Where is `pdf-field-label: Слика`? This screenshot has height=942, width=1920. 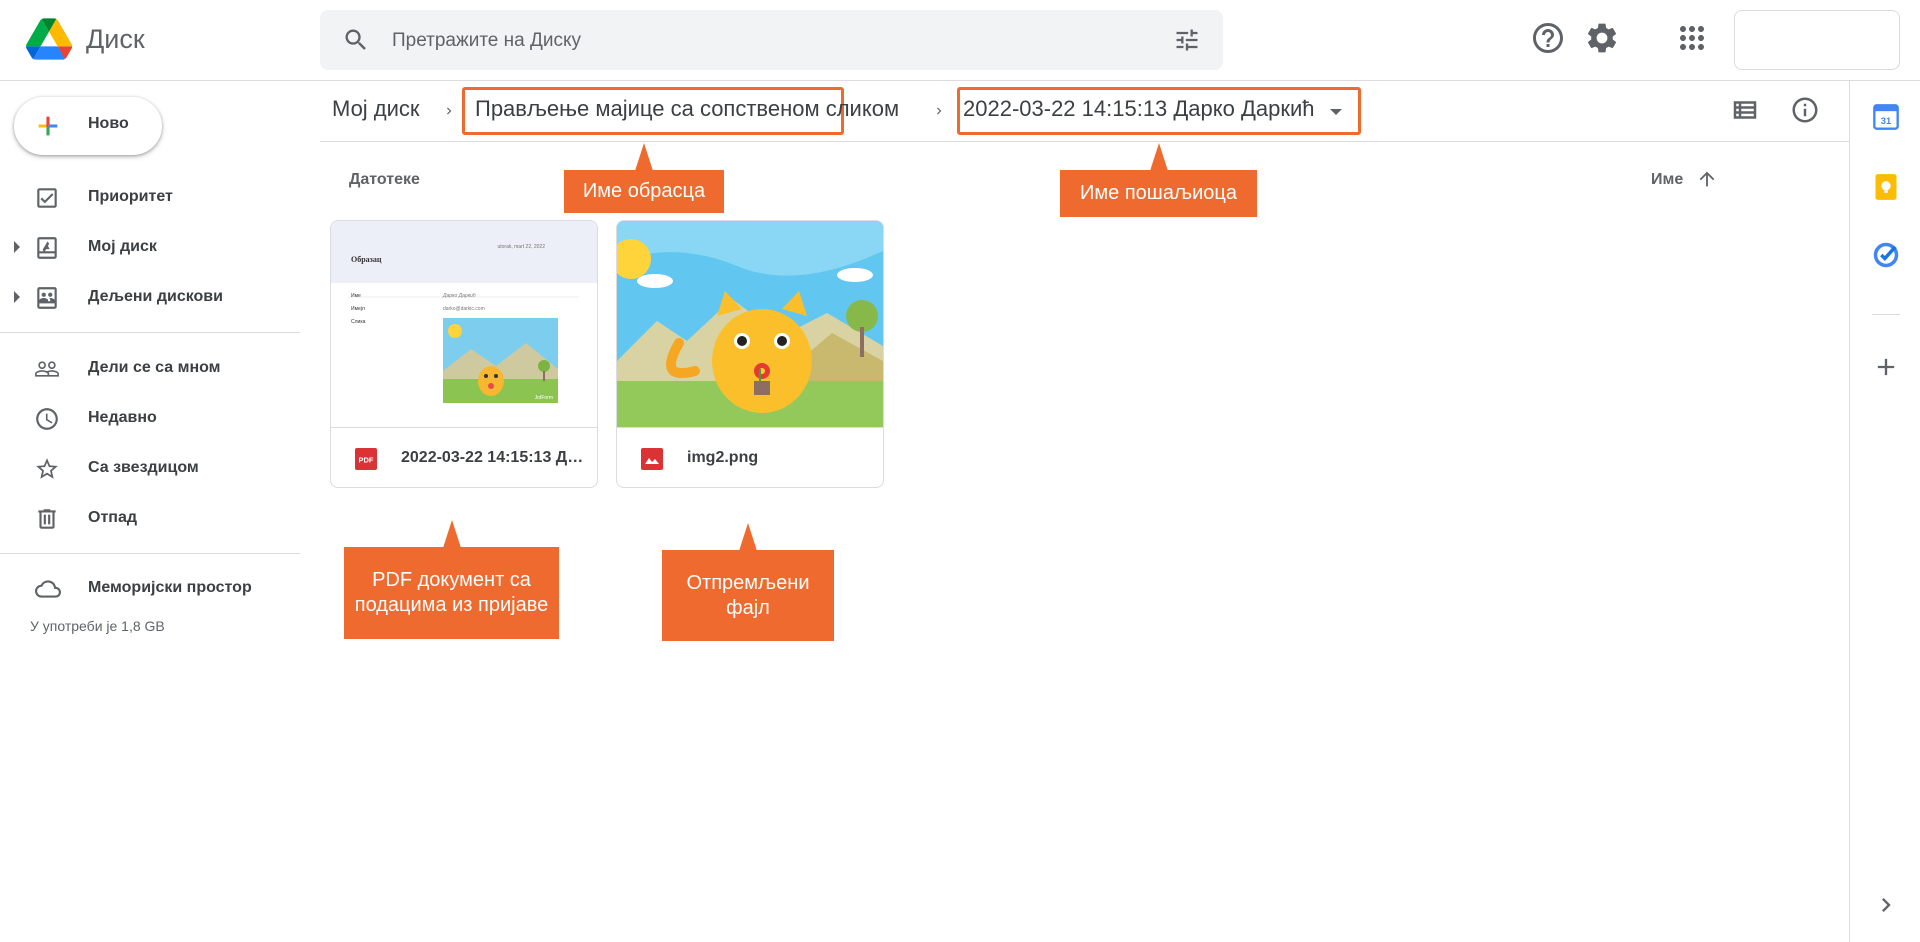 pdf-field-label: Слика is located at coordinates (358, 322).